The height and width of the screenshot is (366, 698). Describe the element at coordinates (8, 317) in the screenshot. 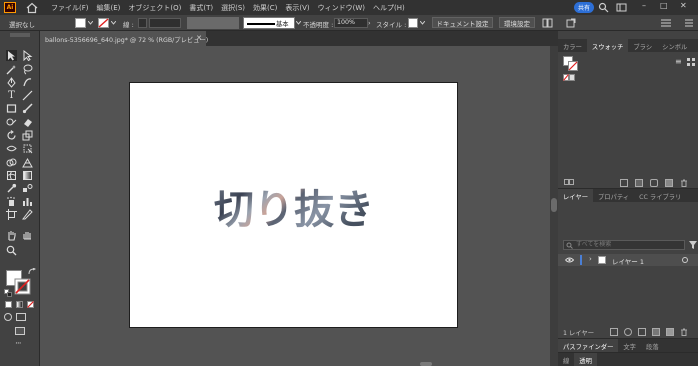

I see `draw-normal-icon` at that location.